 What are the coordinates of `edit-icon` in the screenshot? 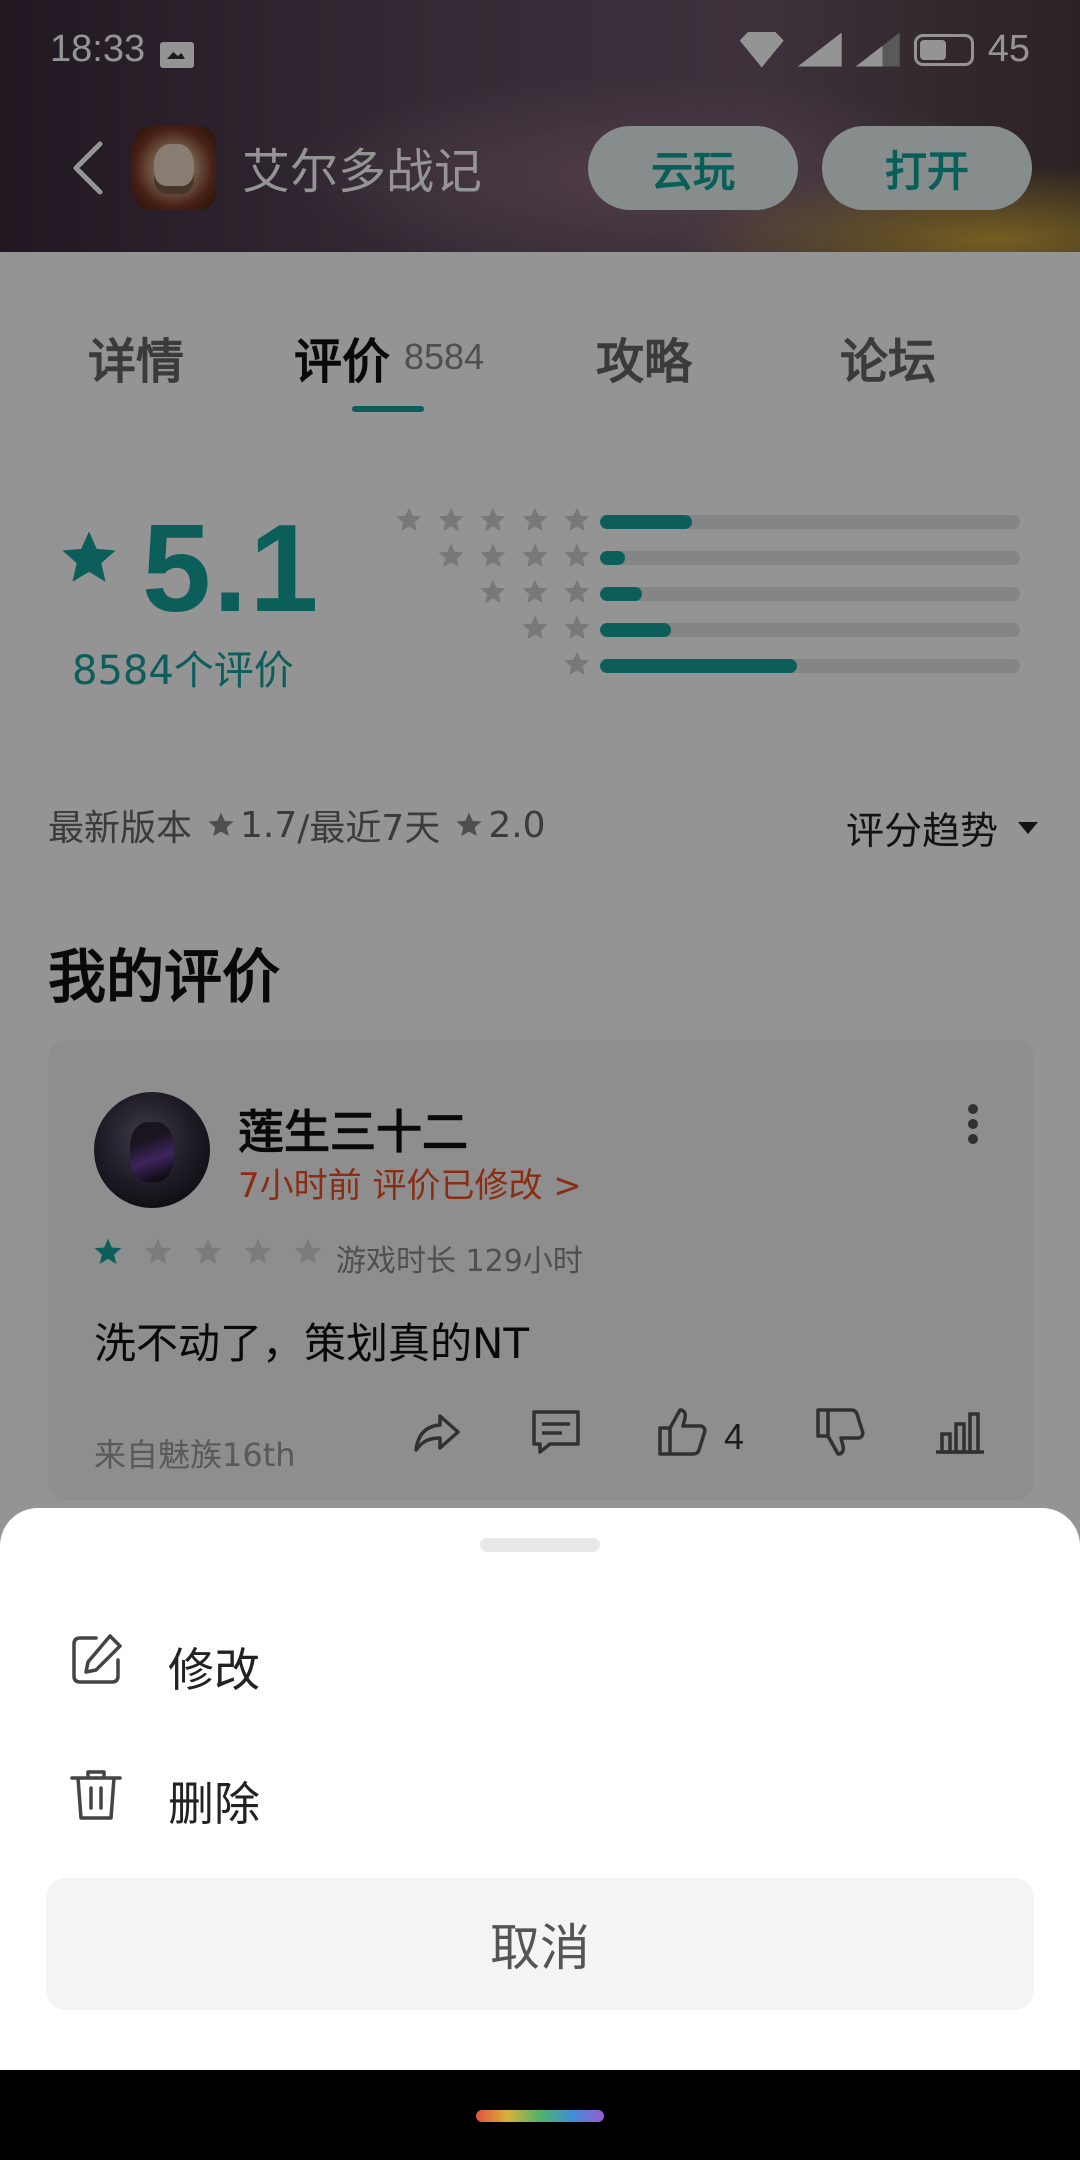 It's located at (97, 1659).